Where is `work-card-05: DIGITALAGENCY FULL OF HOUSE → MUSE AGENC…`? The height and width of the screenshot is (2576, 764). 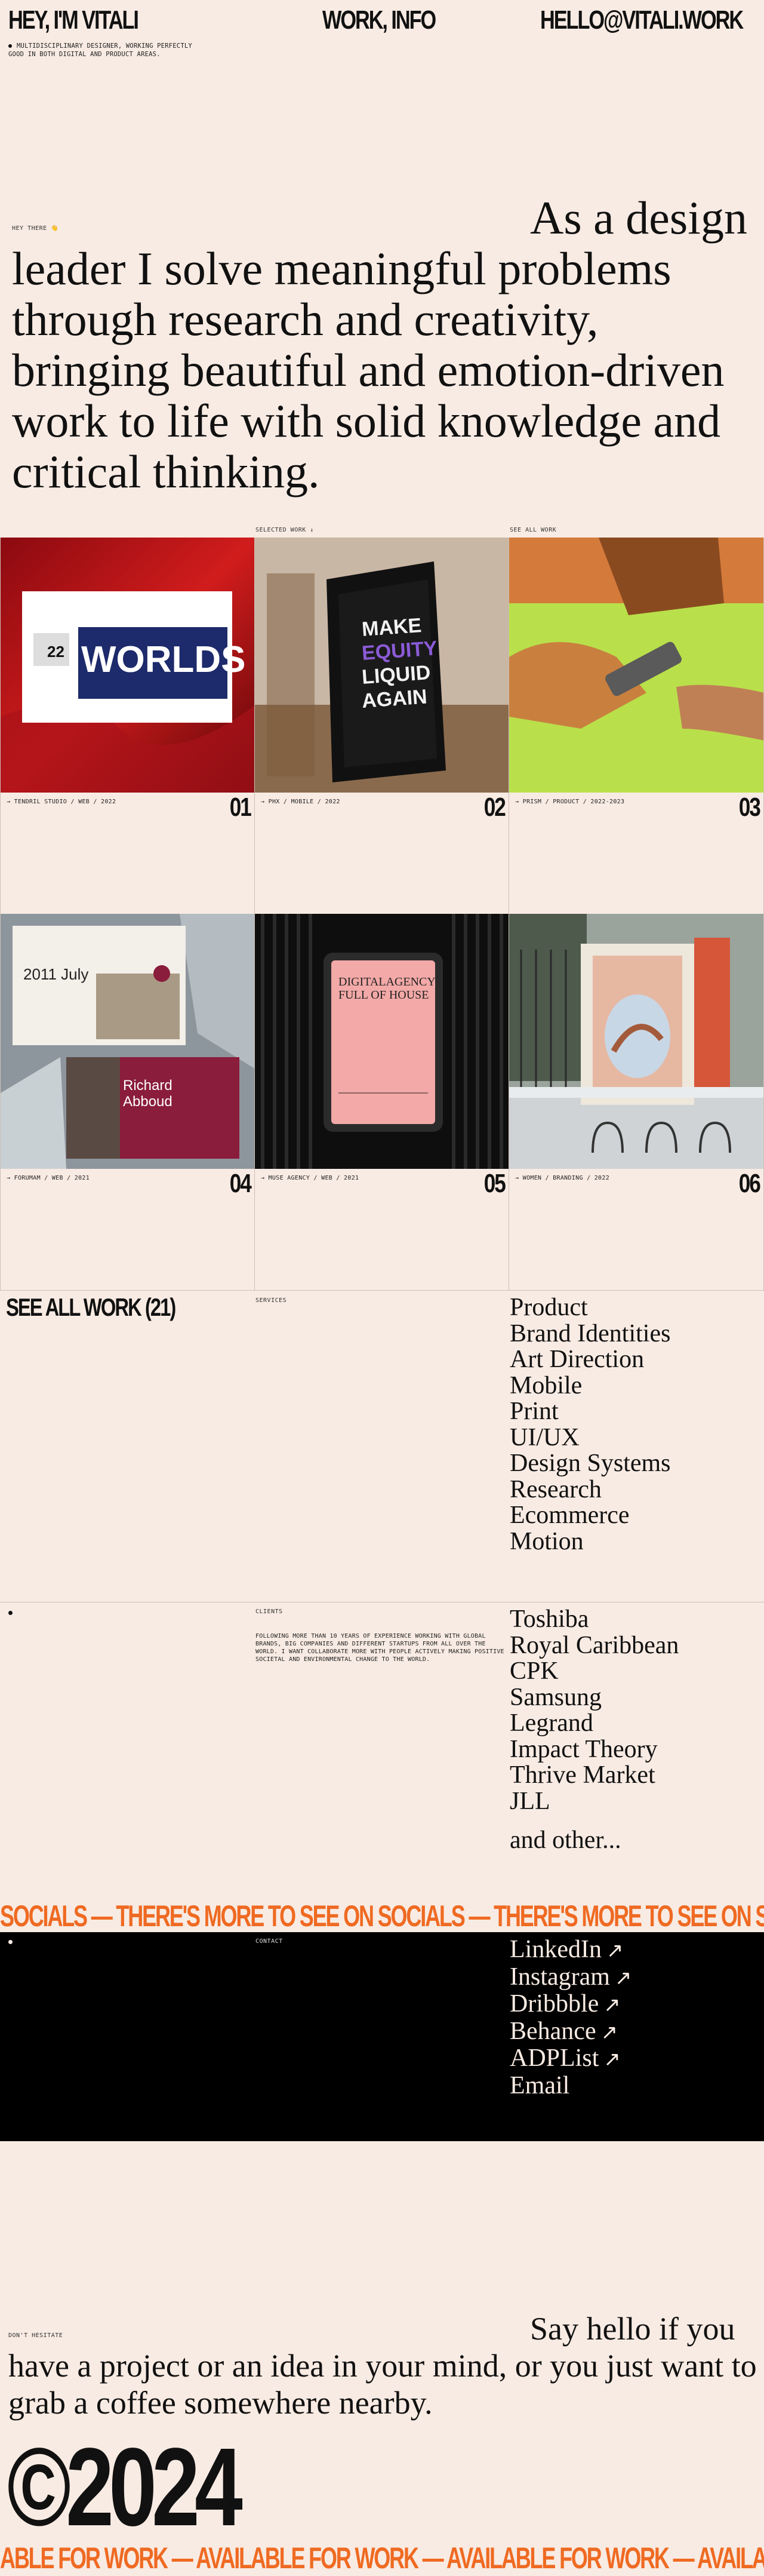
work-card-05: DIGITALAGENCY FULL OF HOUSE → MUSE AGENC… is located at coordinates (381, 1102).